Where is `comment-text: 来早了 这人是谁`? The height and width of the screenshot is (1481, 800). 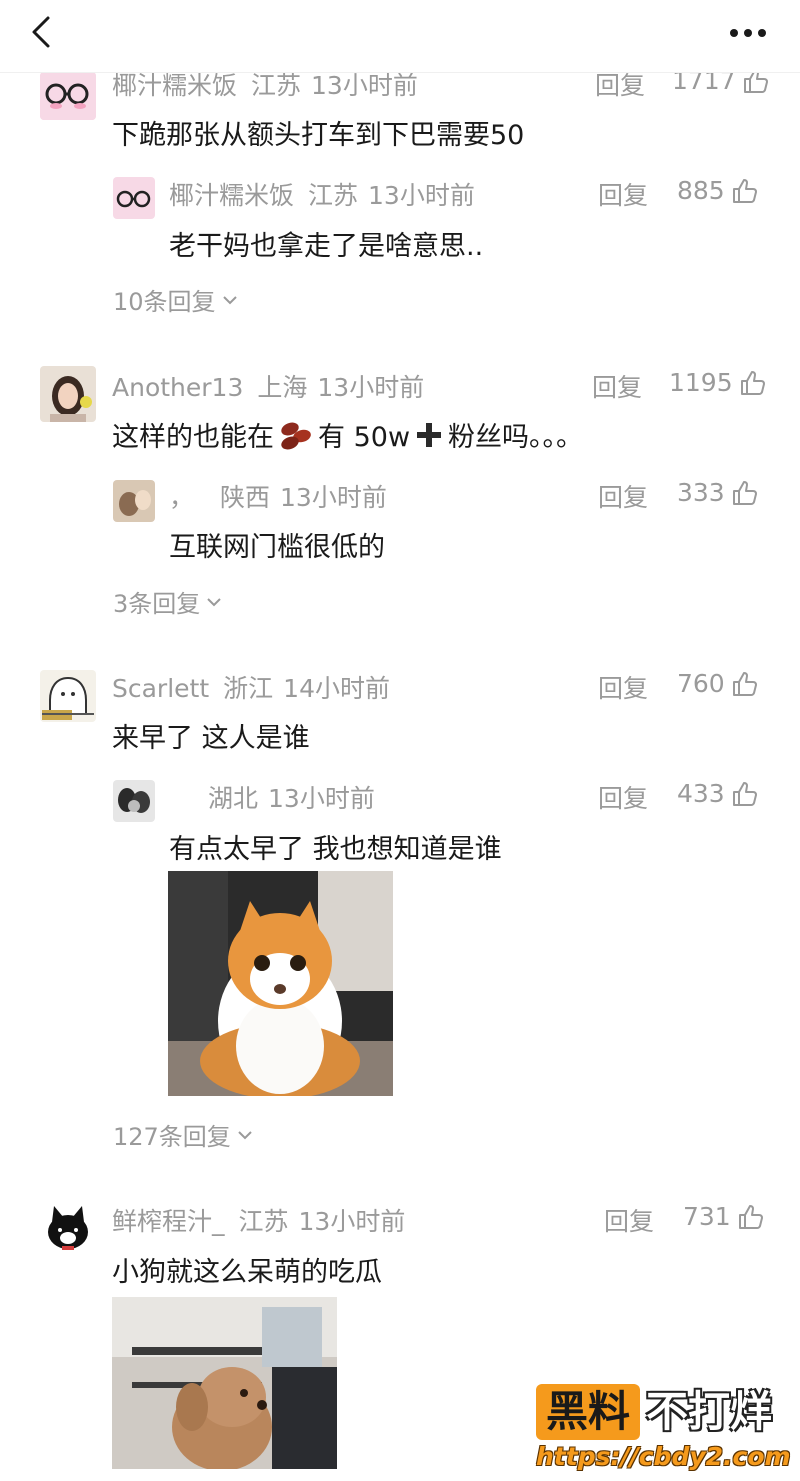
comment-text: 来早了 这人是谁 is located at coordinates (211, 738).